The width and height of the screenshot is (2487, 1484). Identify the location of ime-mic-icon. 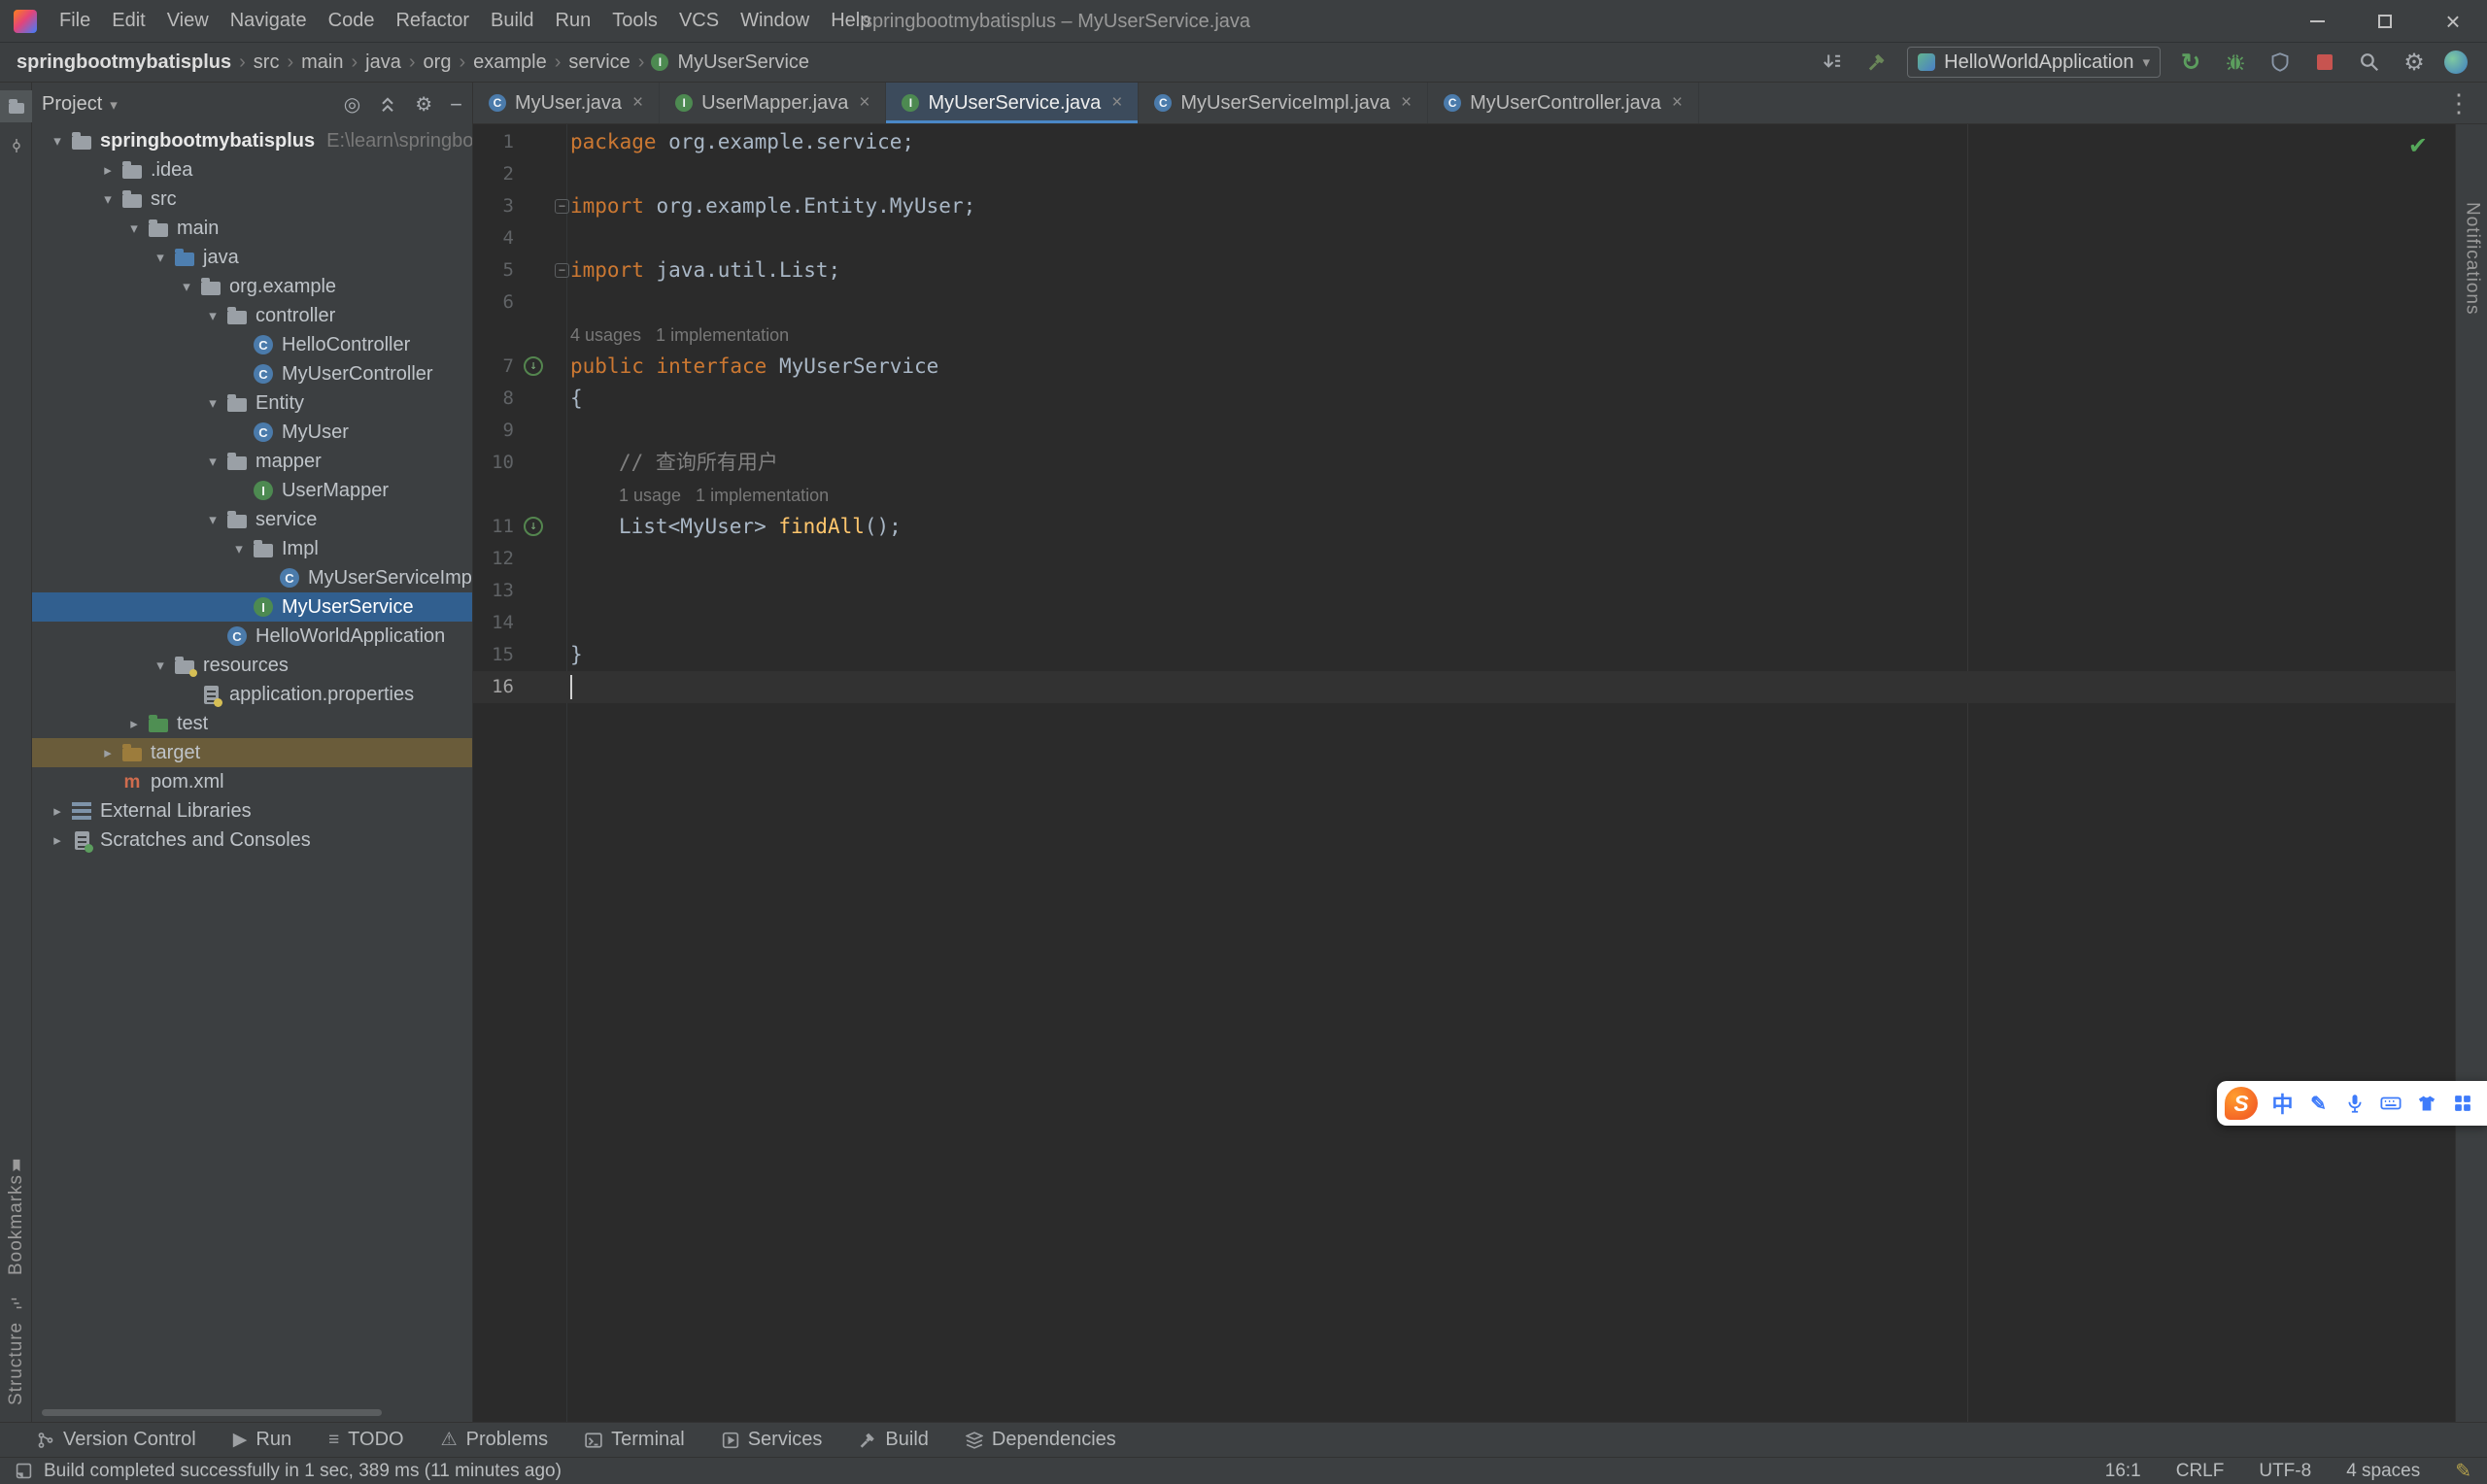
(2354, 1103).